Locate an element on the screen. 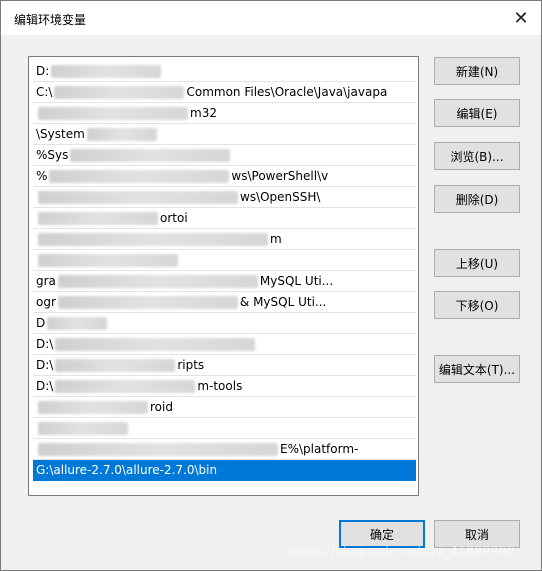 The width and height of the screenshot is (542, 571). path-list-item: ws\OpenSSH\ is located at coordinates (224, 197).